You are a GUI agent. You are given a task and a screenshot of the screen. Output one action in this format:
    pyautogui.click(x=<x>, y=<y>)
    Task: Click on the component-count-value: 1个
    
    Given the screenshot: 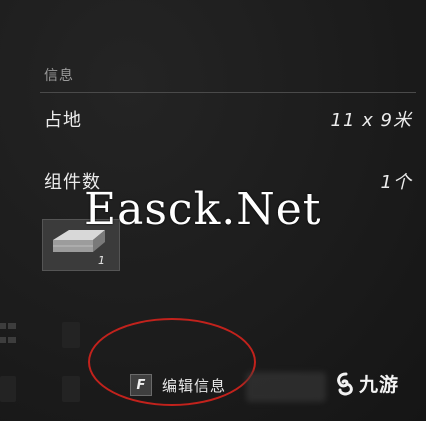 What is the action you would take?
    pyautogui.click(x=396, y=182)
    